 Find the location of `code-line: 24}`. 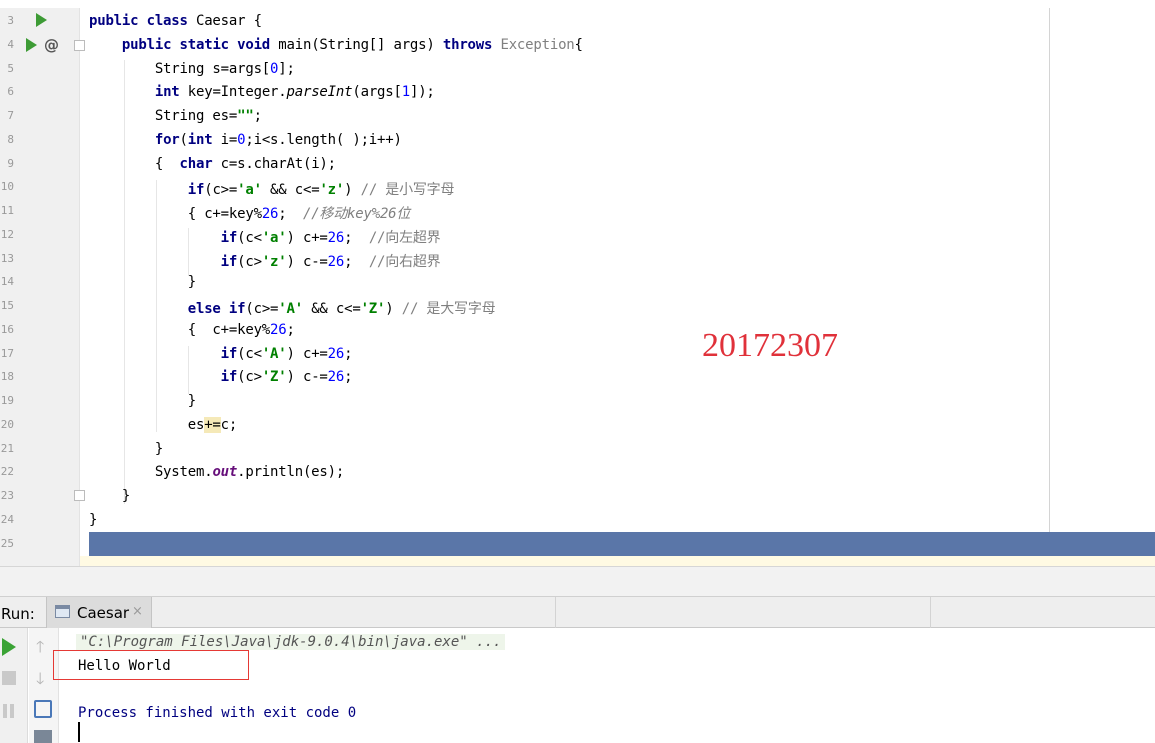

code-line: 24} is located at coordinates (577, 521).